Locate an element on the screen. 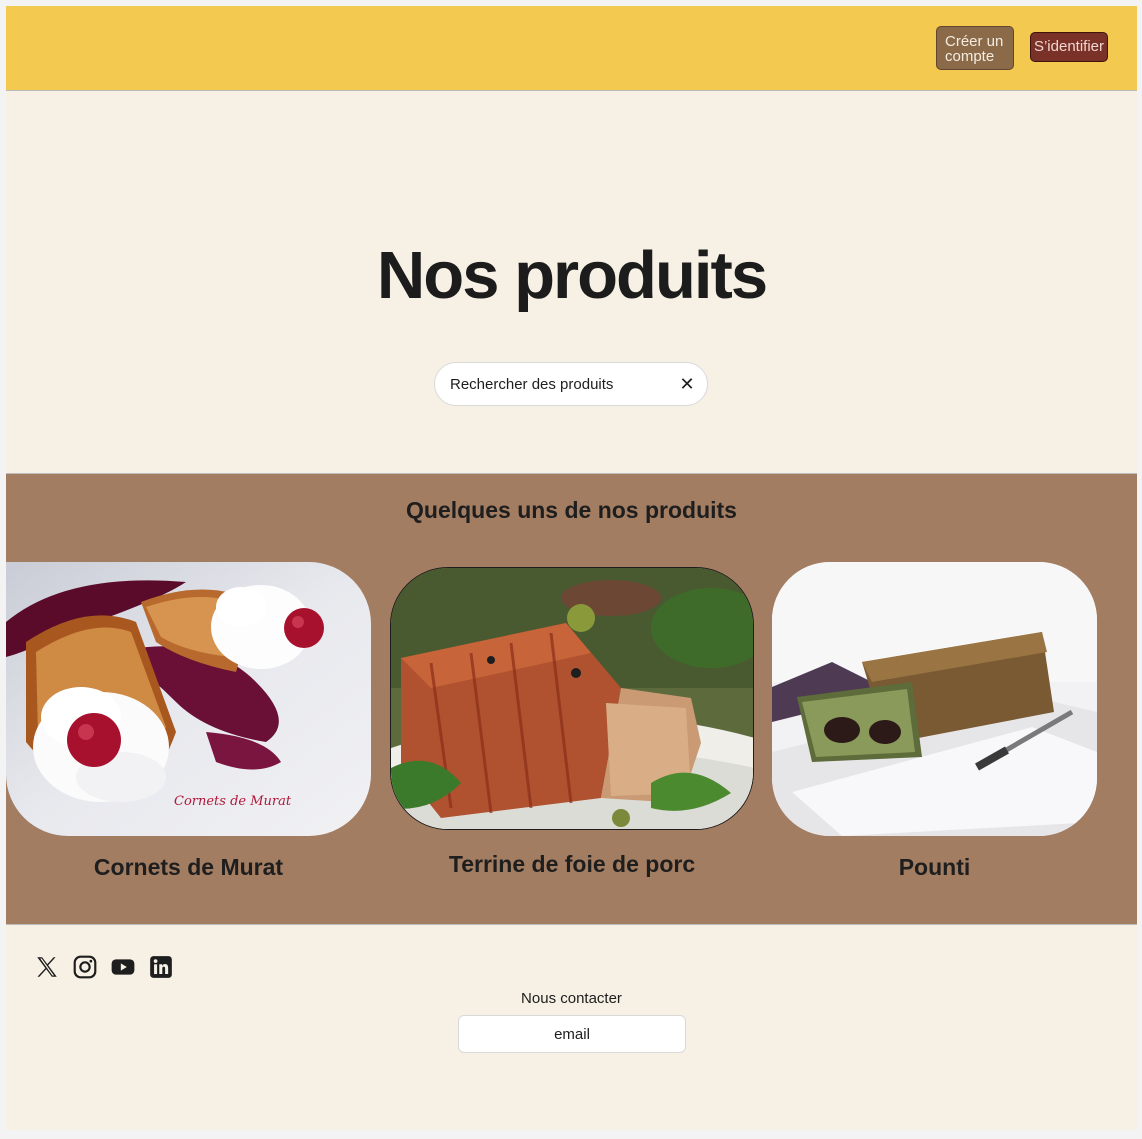  cornets-illustration: Cornets de Murat is located at coordinates (188, 699).